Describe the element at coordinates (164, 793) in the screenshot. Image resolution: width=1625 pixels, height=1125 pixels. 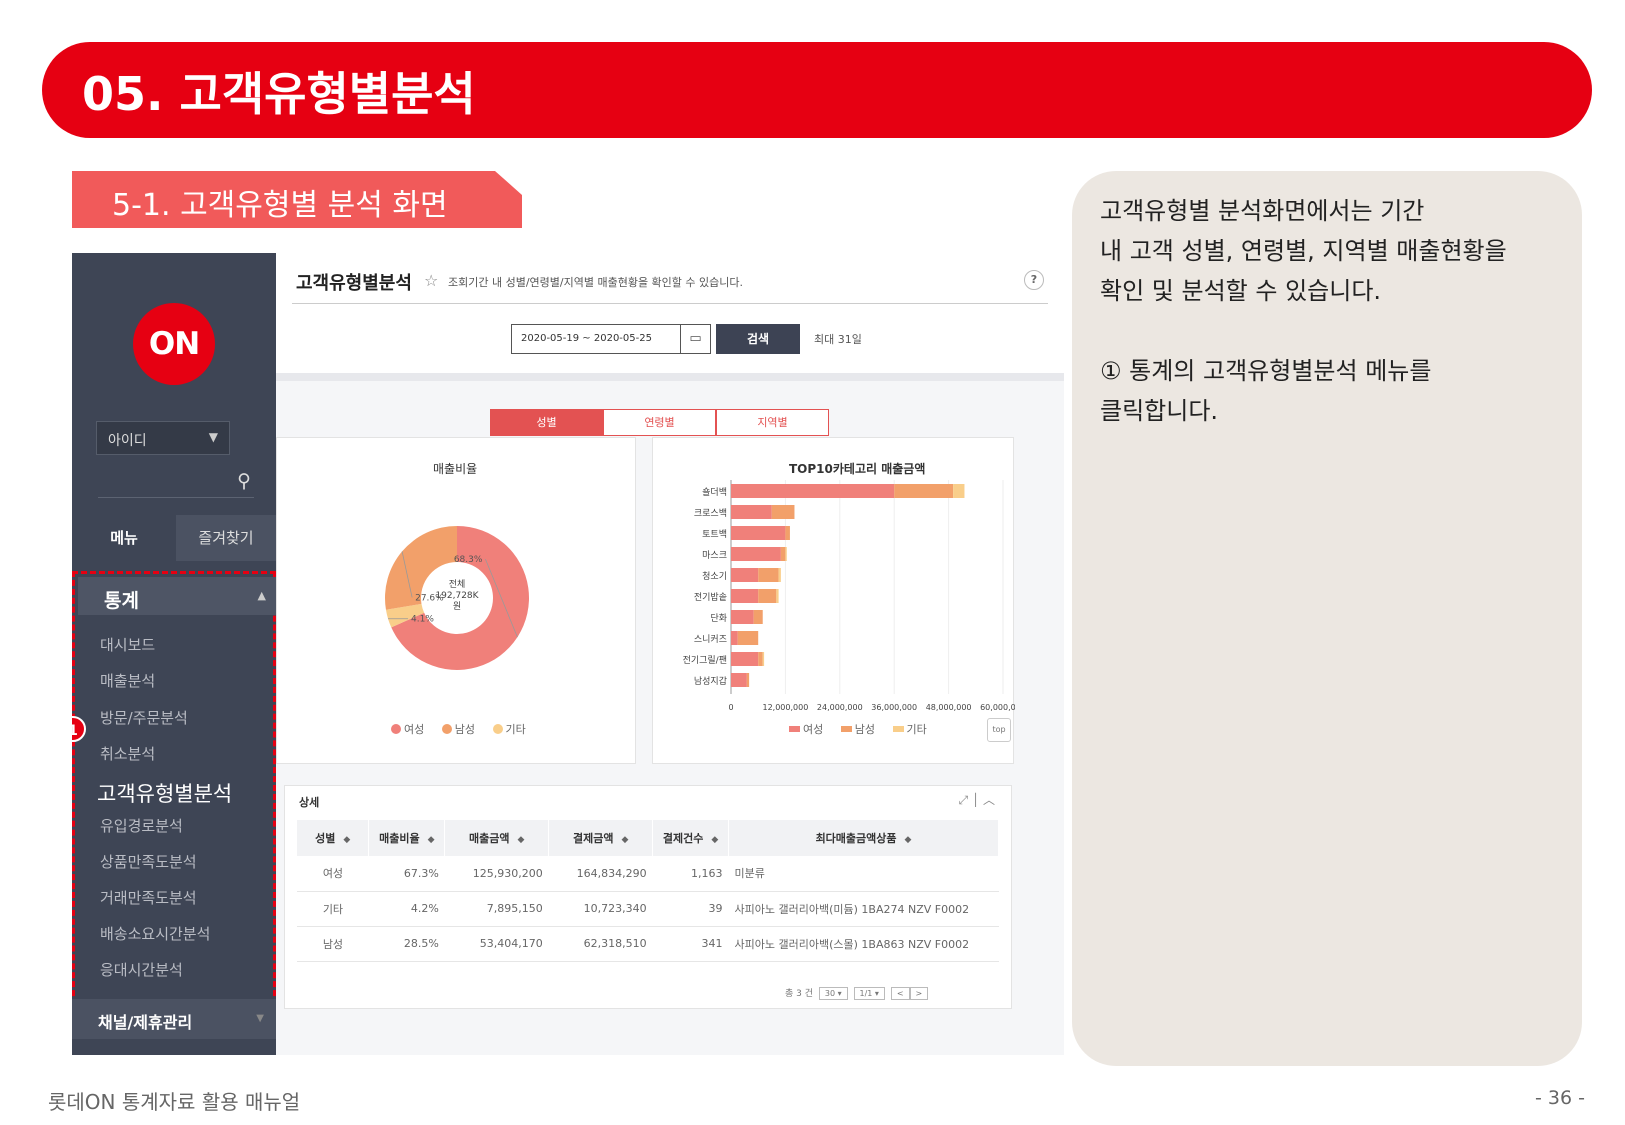
I see `sidebar-item: 고객유형별분석` at that location.